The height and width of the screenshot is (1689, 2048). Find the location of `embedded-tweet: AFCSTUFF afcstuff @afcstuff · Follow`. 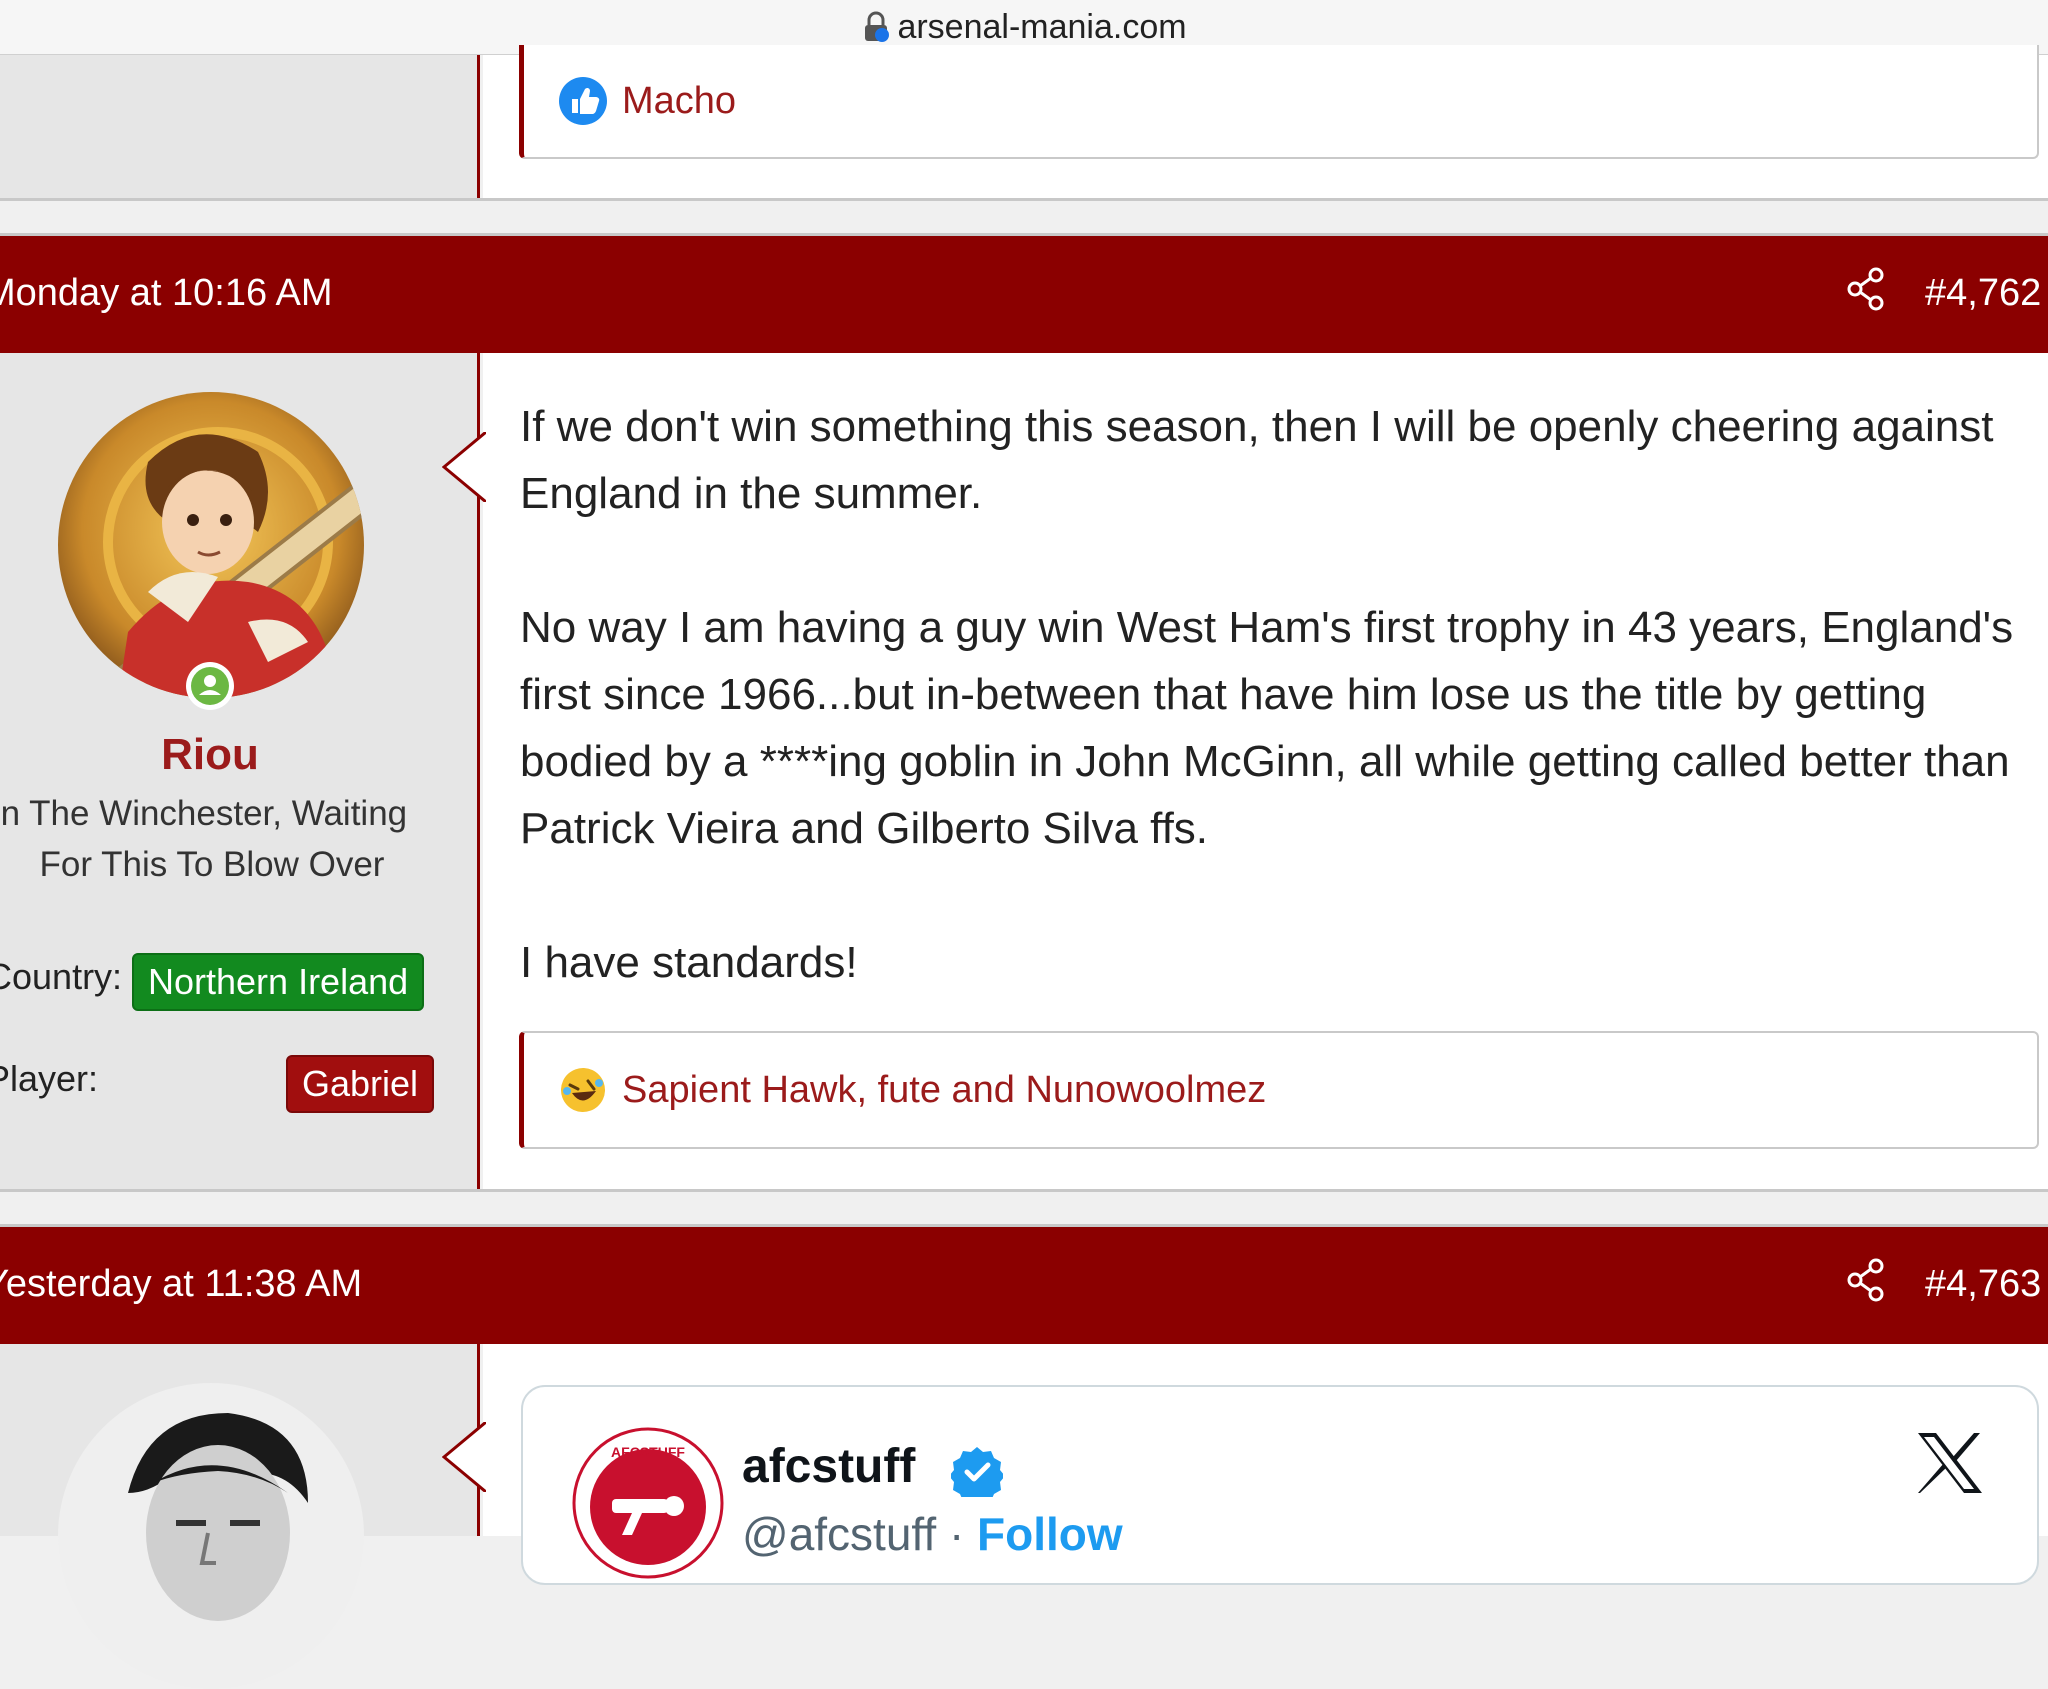

embedded-tweet: AFCSTUFF afcstuff @afcstuff · Follow is located at coordinates (1280, 1485).